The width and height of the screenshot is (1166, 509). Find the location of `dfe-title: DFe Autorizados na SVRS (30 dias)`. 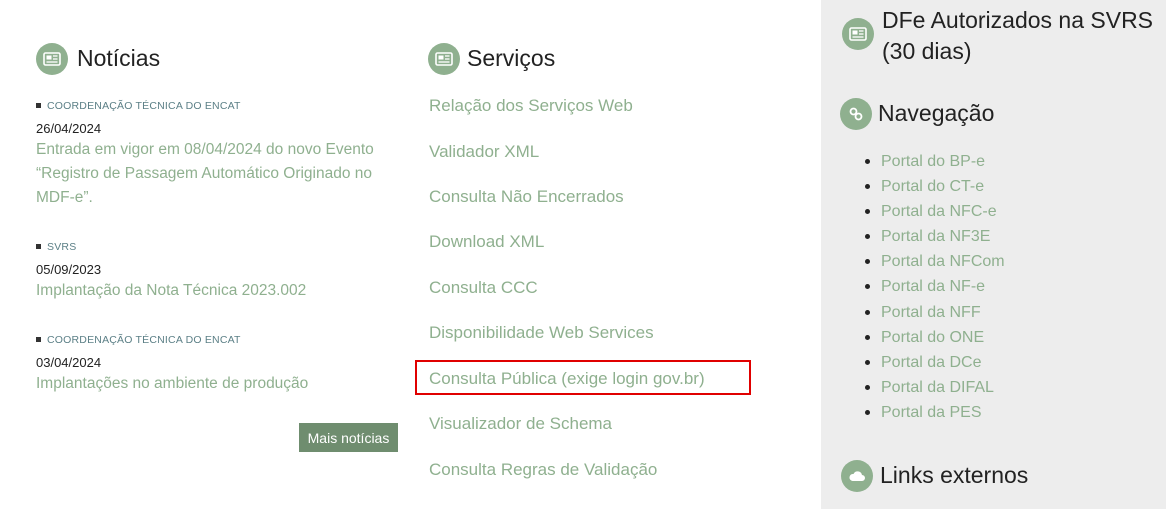

dfe-title: DFe Autorizados na SVRS (30 dias) is located at coordinates (1017, 36).